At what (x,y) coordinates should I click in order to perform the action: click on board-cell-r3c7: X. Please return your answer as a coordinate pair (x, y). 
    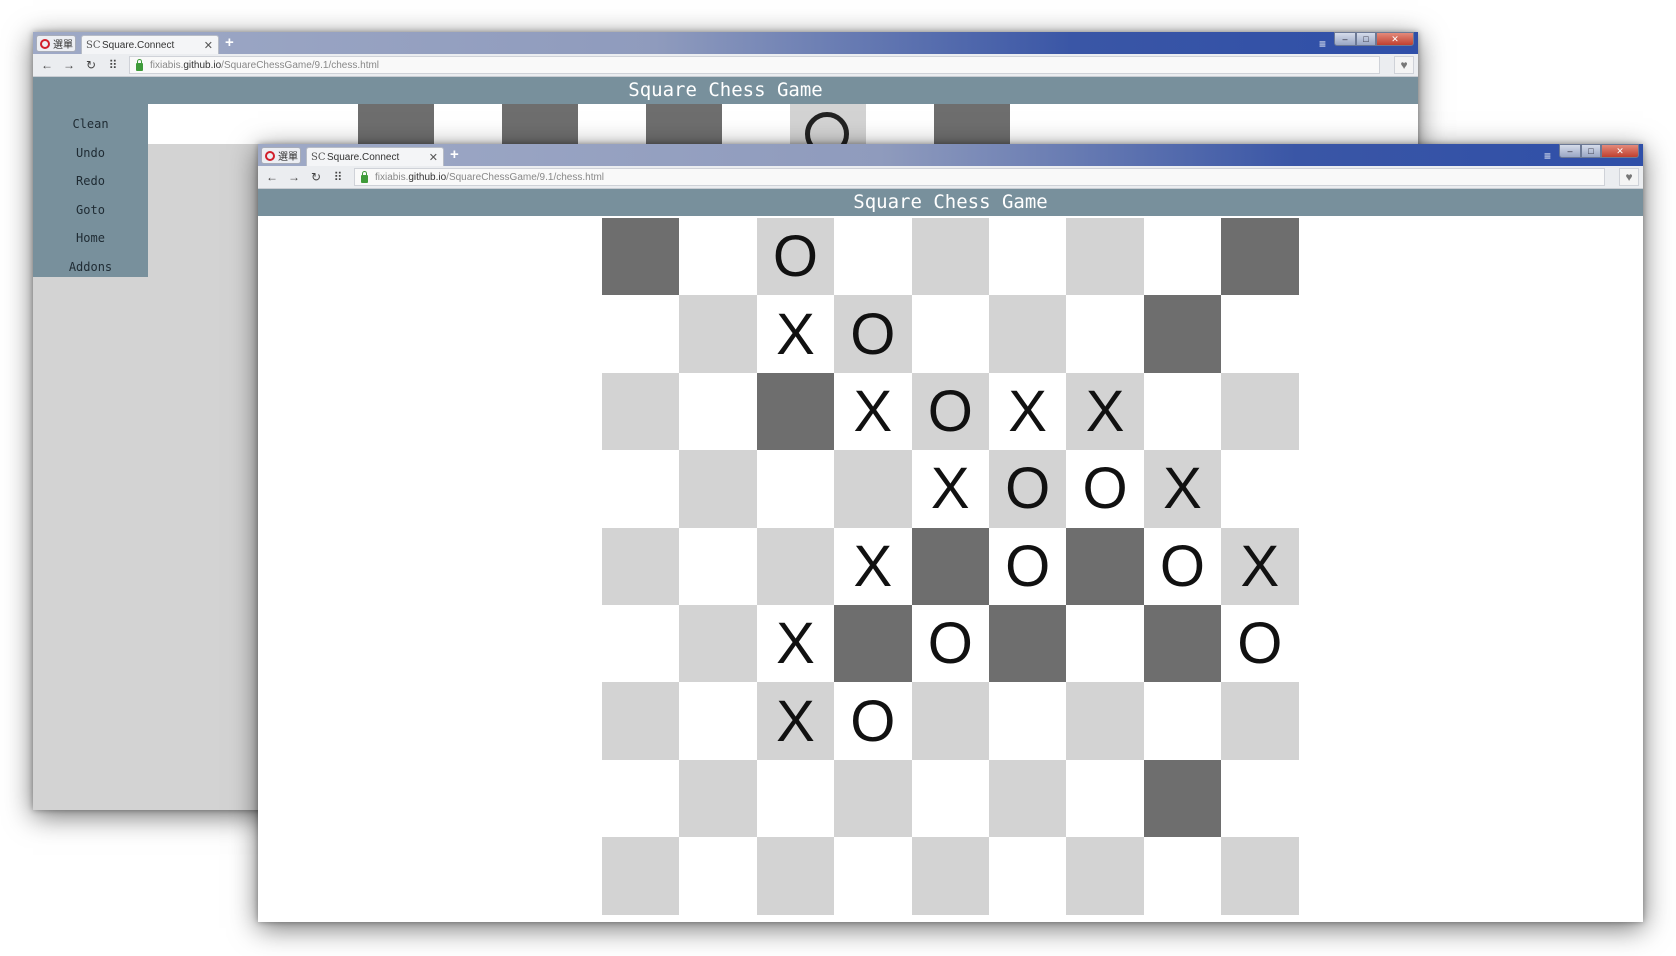
    Looking at the image, I should click on (1182, 489).